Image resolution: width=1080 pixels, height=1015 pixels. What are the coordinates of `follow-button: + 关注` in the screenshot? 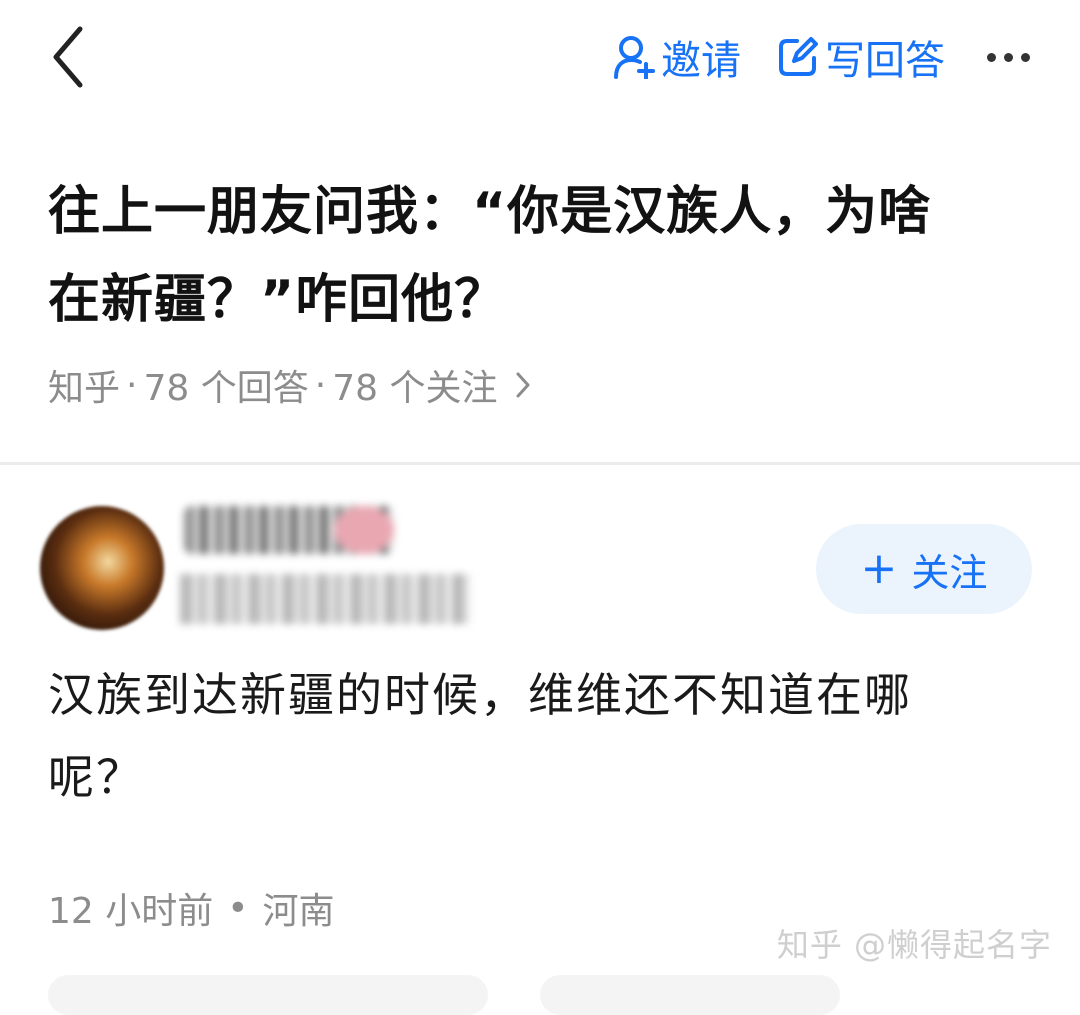 It's located at (924, 569).